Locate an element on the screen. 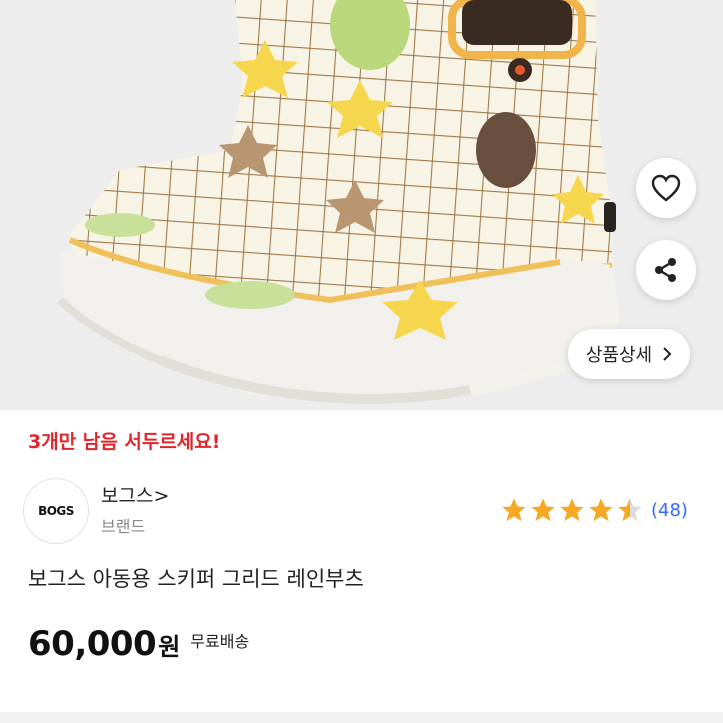  price-block: 60,000 원 무료배송 is located at coordinates (138, 644).